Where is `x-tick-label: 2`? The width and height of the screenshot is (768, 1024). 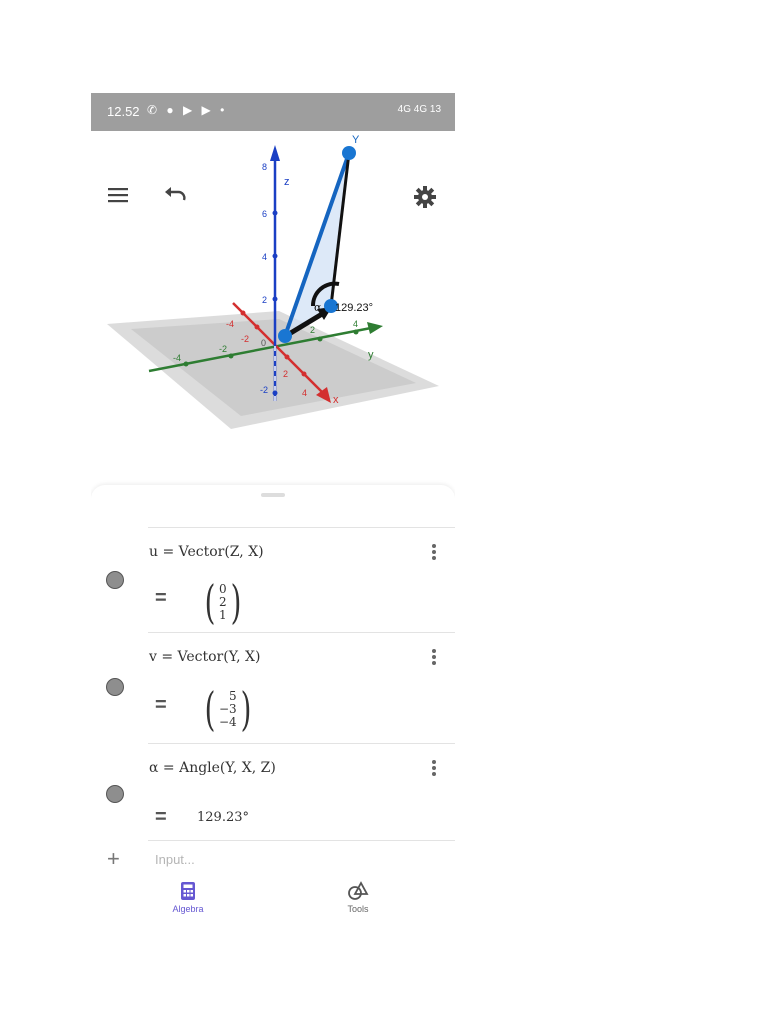 x-tick-label: 2 is located at coordinates (285, 374).